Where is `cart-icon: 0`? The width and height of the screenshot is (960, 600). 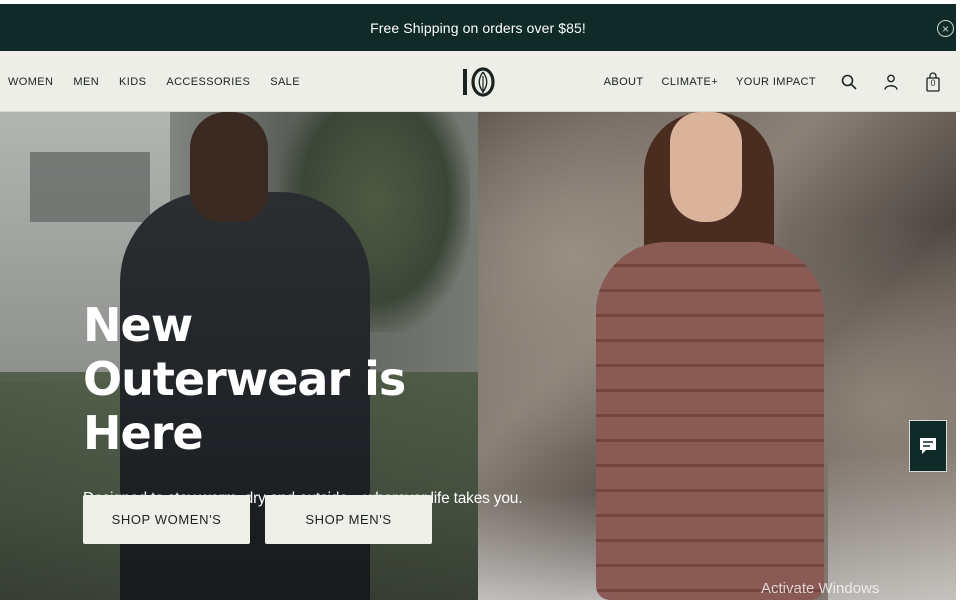
cart-icon: 0 is located at coordinates (933, 82).